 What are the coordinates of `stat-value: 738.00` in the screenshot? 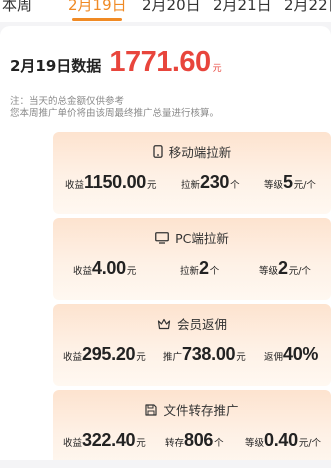 It's located at (209, 354).